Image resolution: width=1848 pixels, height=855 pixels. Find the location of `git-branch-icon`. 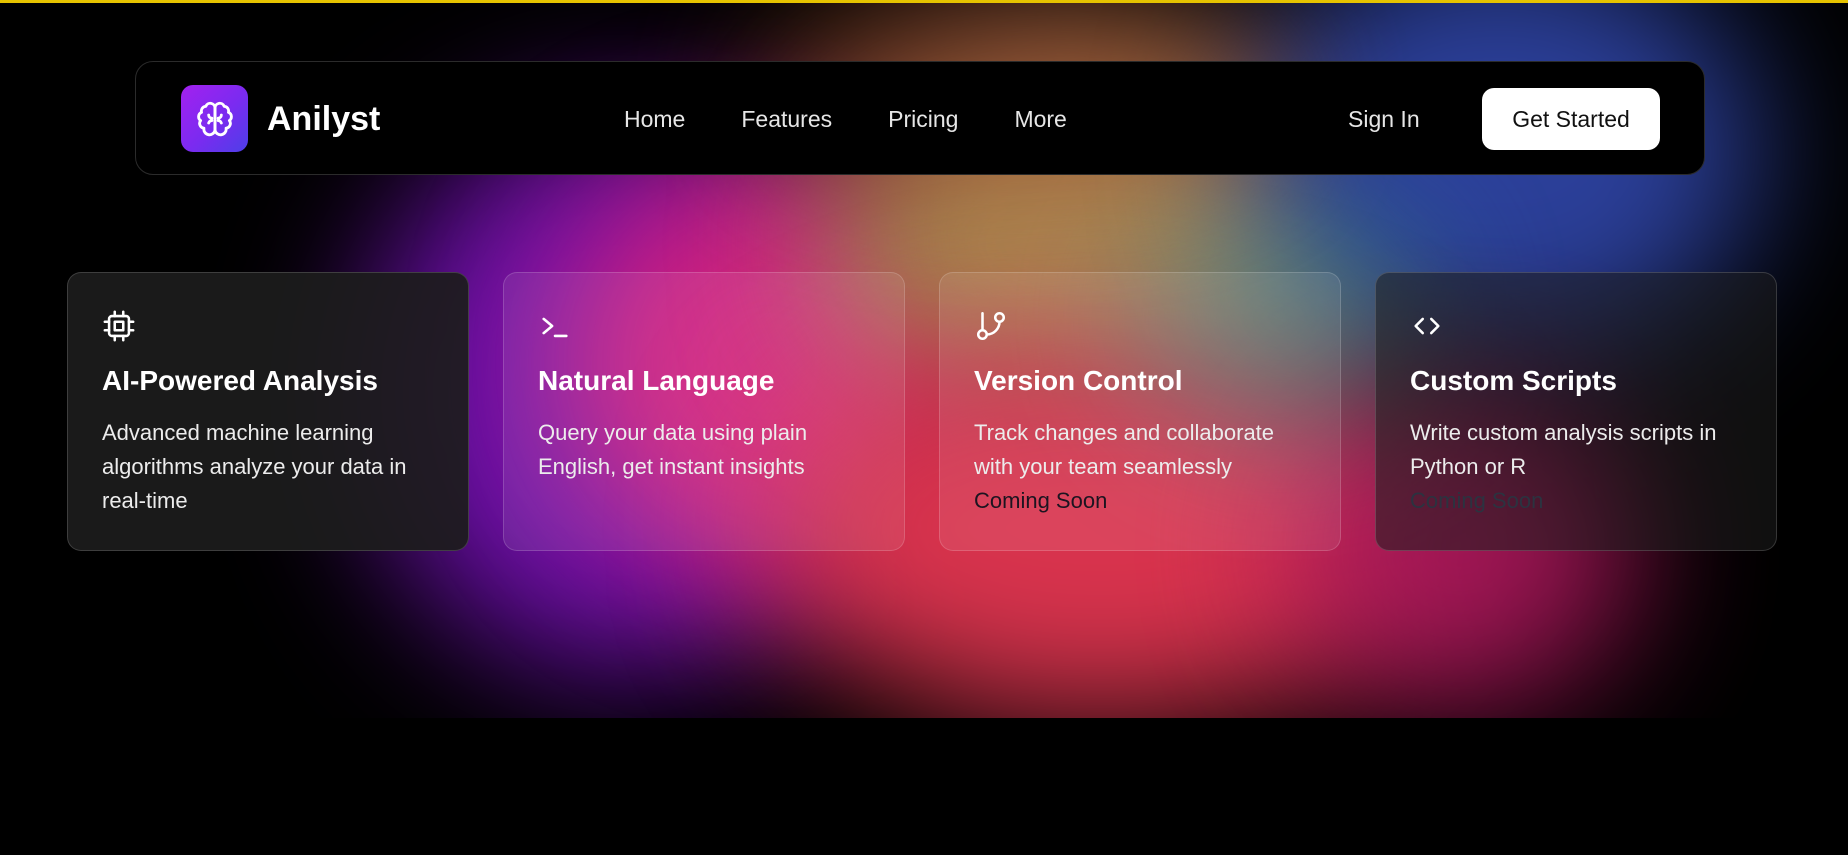

git-branch-icon is located at coordinates (991, 326).